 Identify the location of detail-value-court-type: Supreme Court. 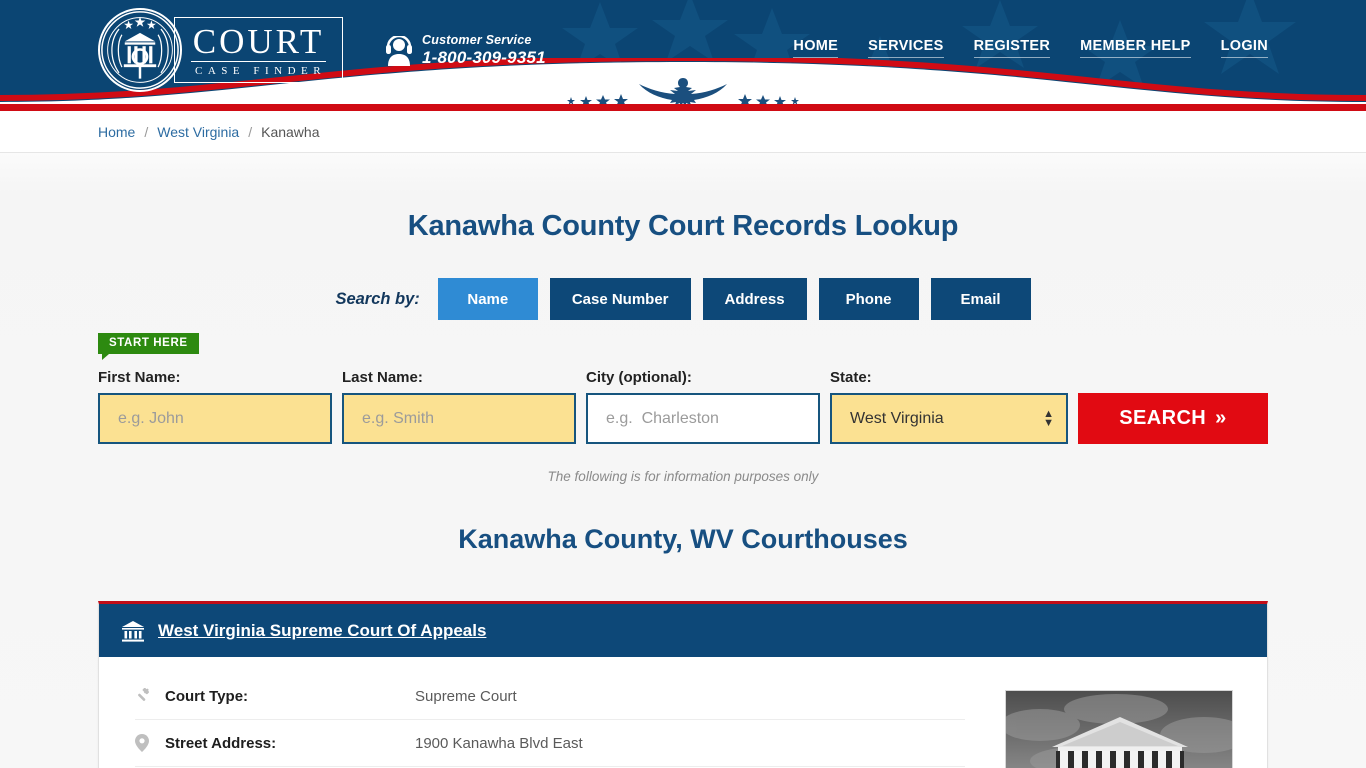
(466, 696).